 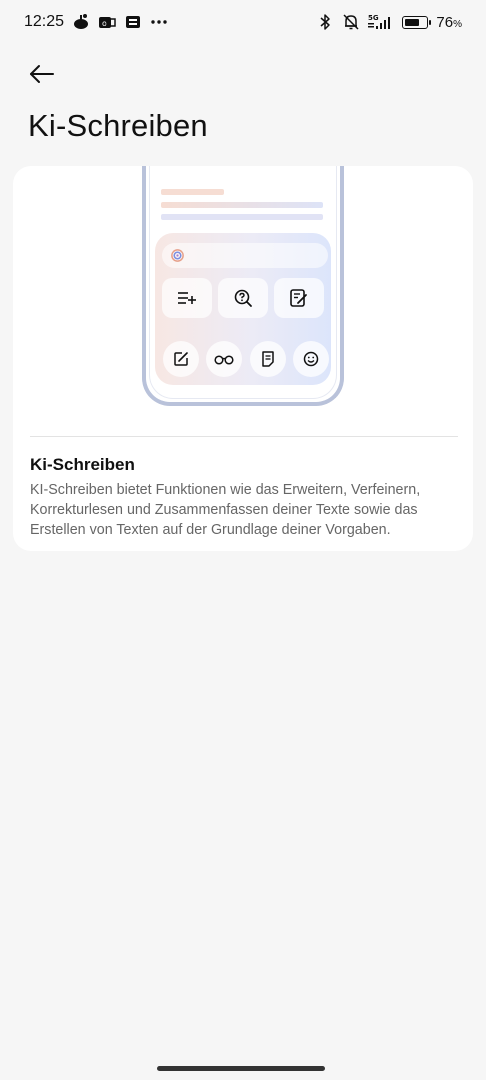 What do you see at coordinates (159, 22) in the screenshot?
I see `more-dots-icon` at bounding box center [159, 22].